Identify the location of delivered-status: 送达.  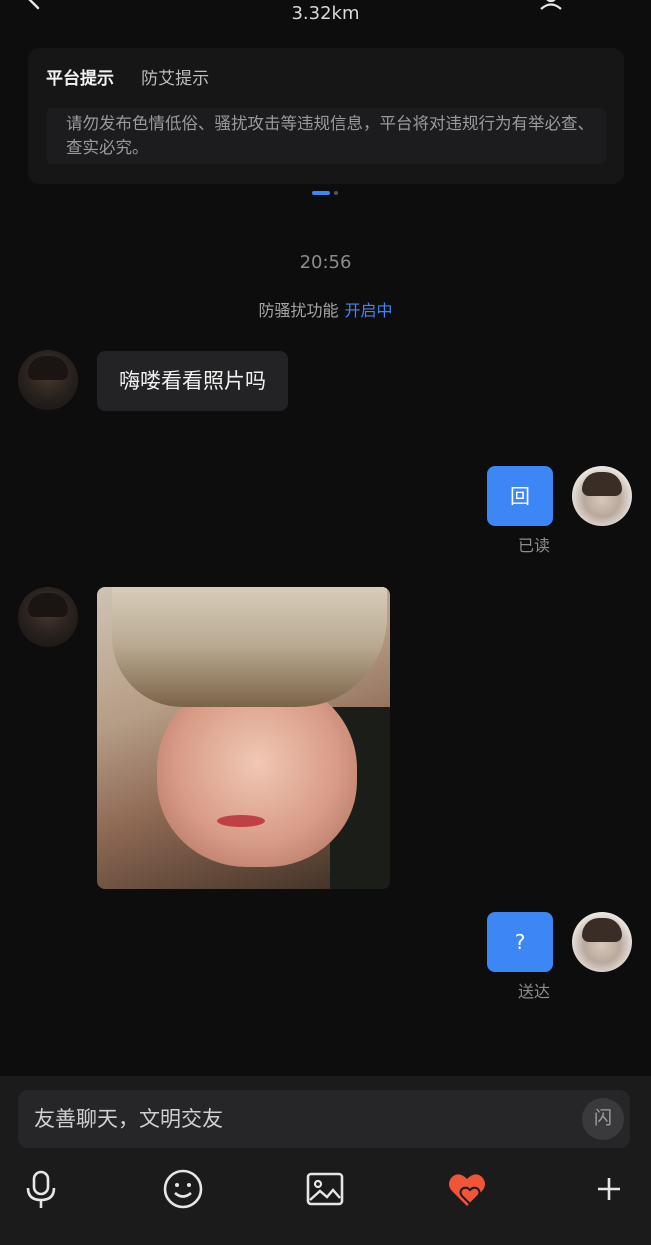
(534, 991).